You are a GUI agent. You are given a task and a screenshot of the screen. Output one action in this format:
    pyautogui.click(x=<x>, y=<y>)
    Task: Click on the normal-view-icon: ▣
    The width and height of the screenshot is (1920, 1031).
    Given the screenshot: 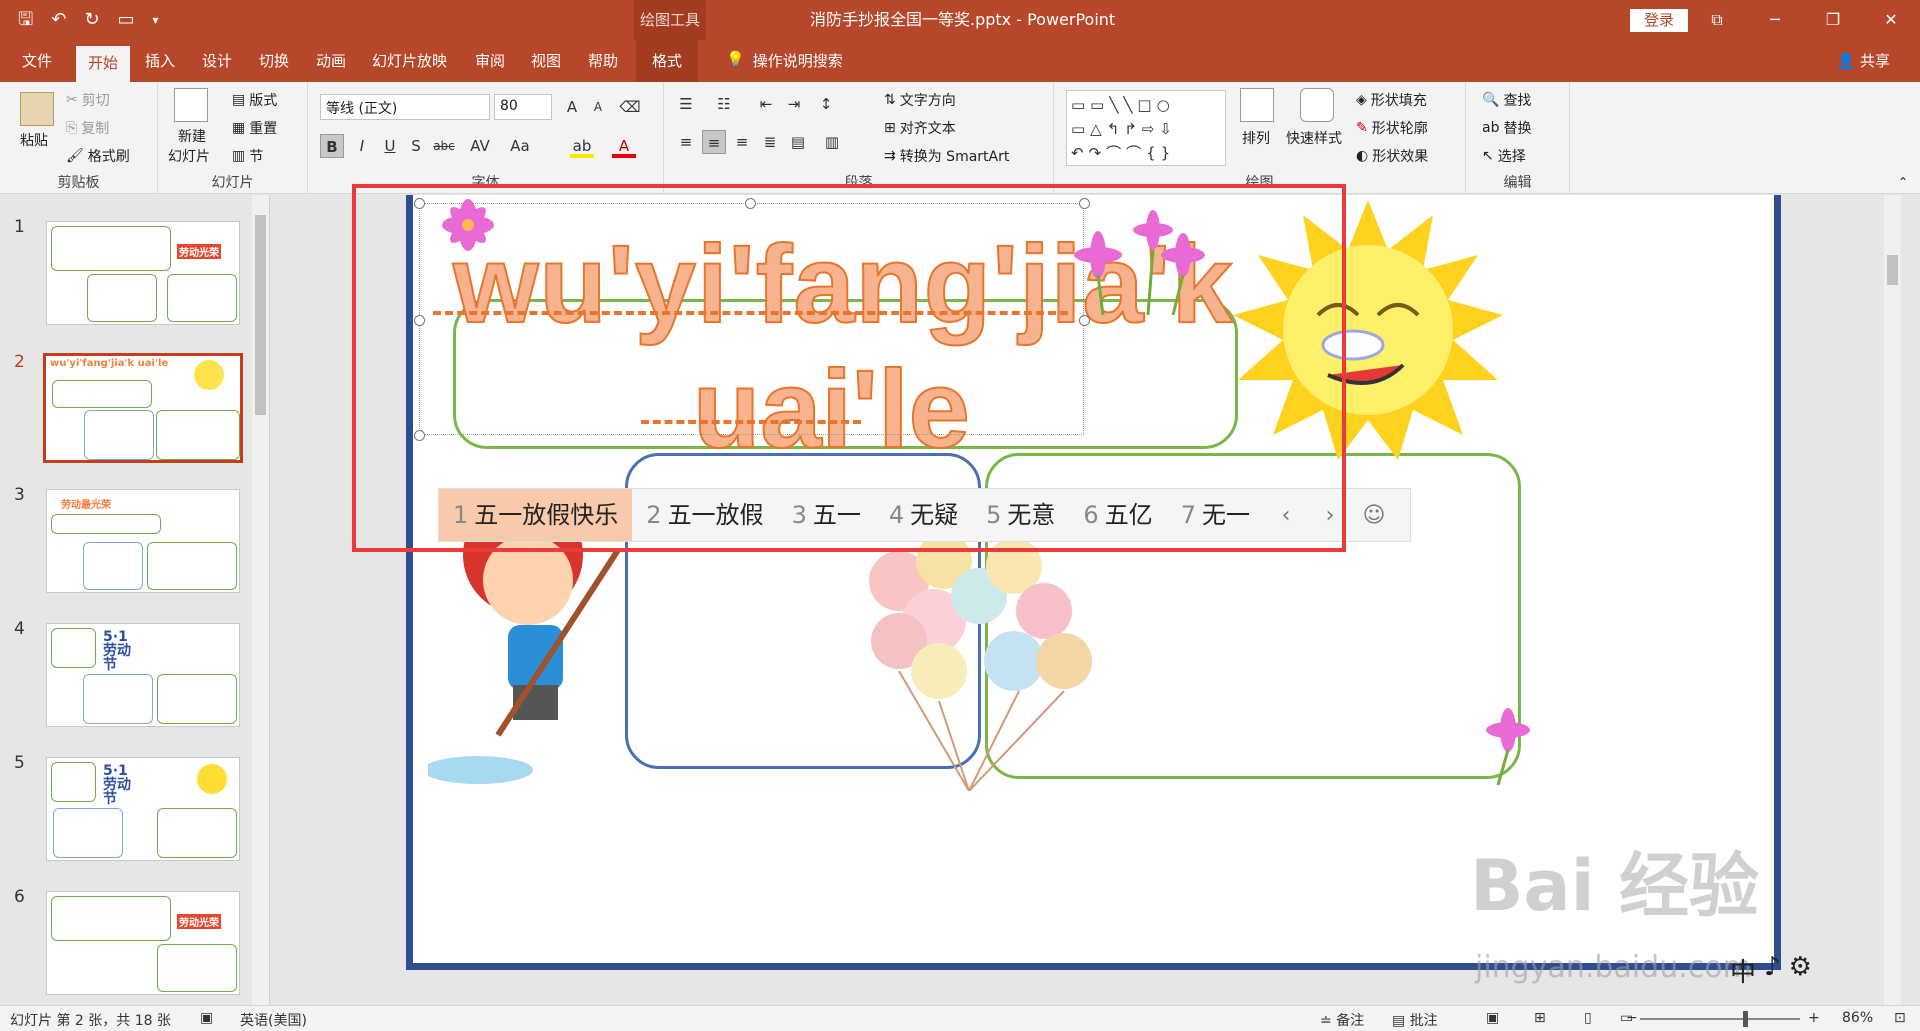 What is the action you would take?
    pyautogui.click(x=1492, y=1018)
    